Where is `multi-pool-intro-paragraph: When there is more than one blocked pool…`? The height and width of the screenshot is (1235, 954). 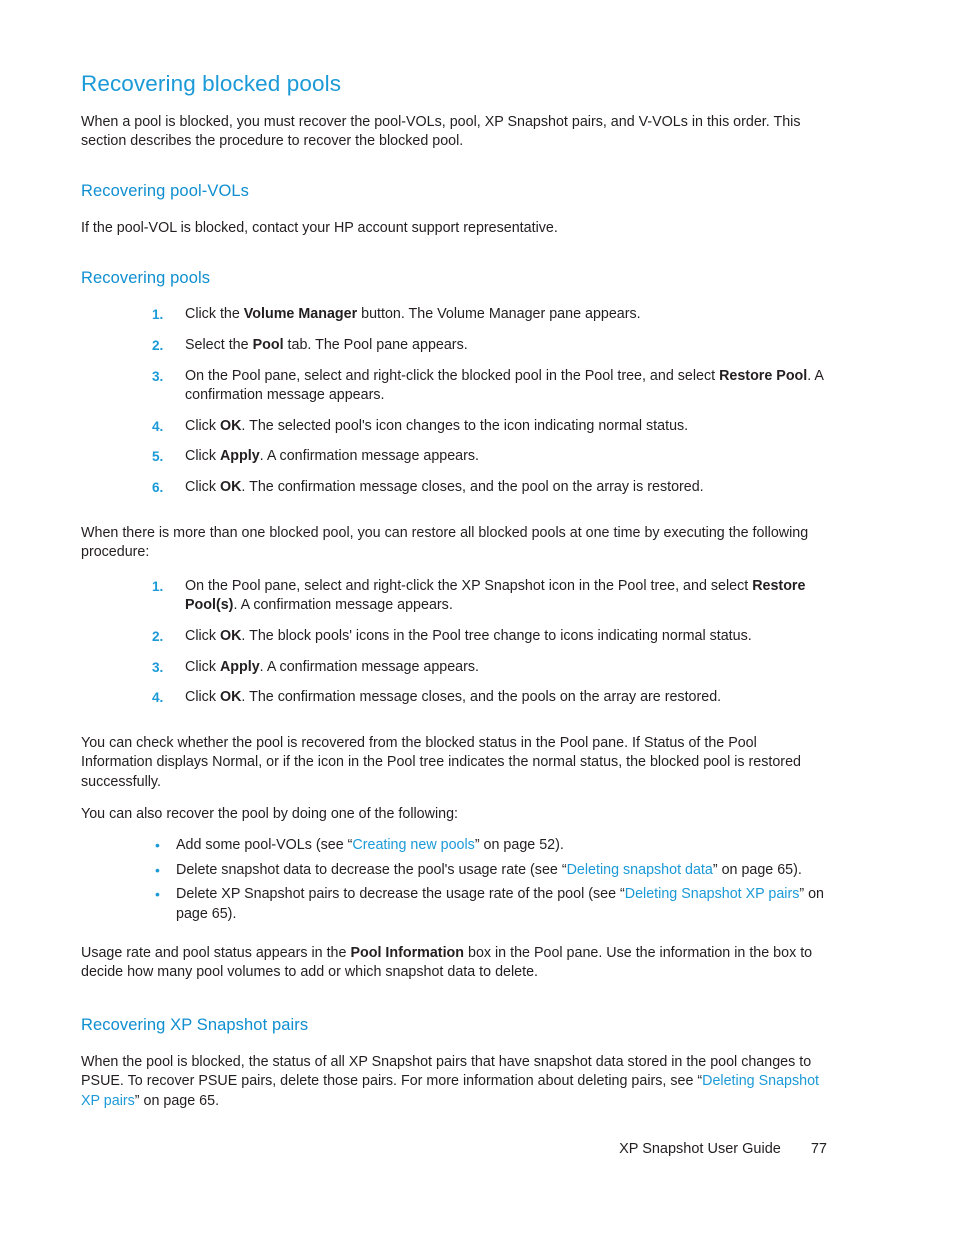
multi-pool-intro-paragraph: When there is more than one blocked pool… is located at coordinates (445, 542).